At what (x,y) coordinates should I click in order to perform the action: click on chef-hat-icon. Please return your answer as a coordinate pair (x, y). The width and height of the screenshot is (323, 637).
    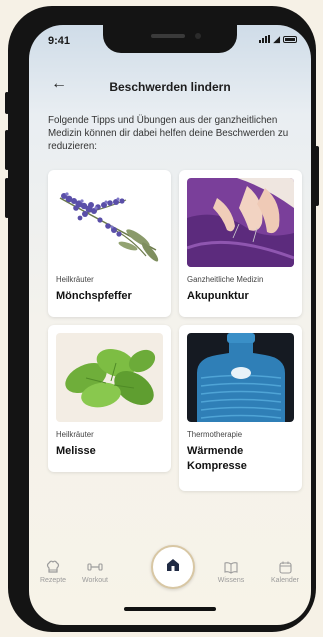
    Looking at the image, I should click on (53, 567).